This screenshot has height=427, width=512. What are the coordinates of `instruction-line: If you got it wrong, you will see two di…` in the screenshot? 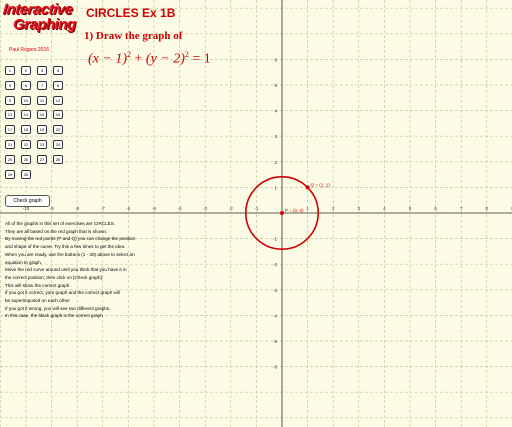 It's located at (58, 308).